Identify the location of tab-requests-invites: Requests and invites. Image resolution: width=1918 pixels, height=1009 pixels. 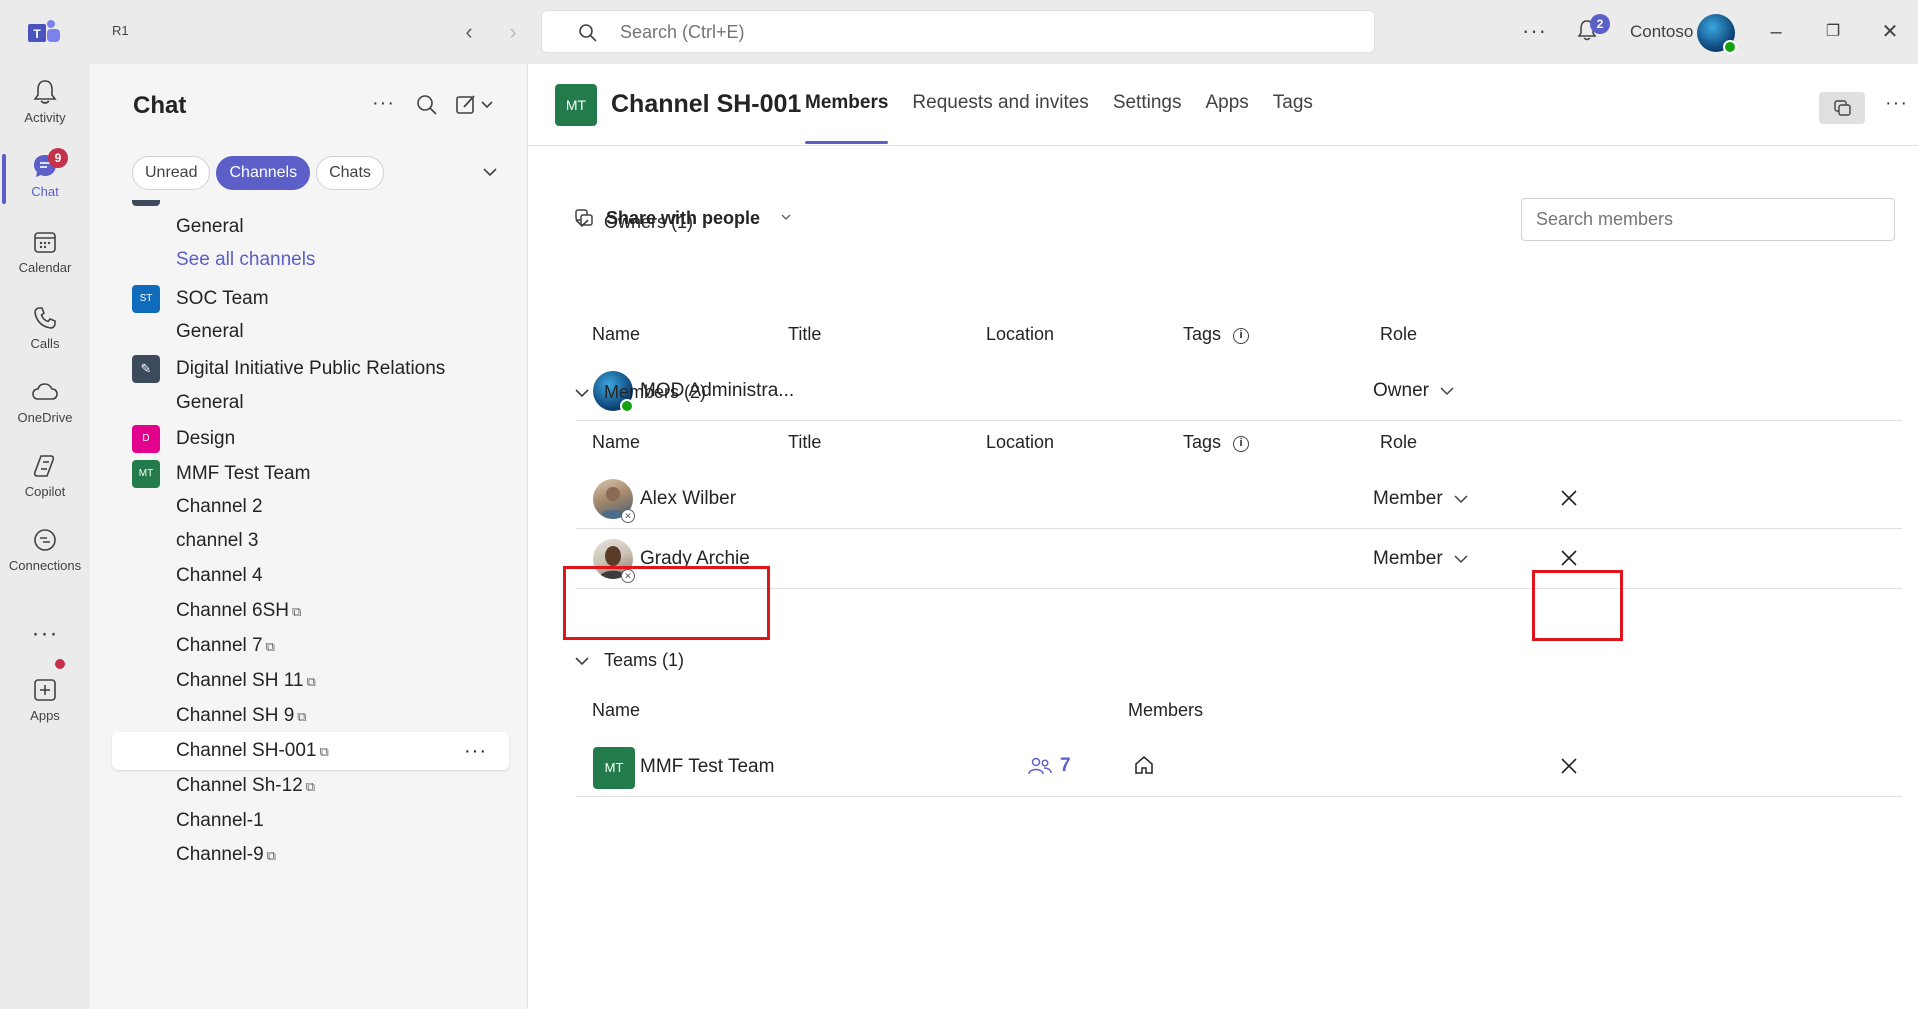
(1000, 118).